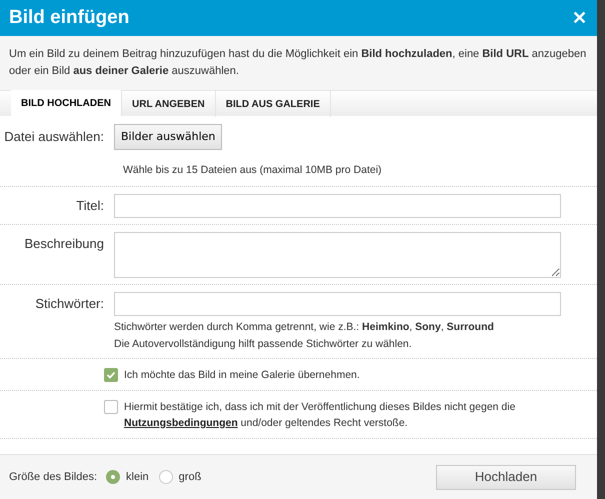 Image resolution: width=605 pixels, height=499 pixels. What do you see at coordinates (320, 415) in the screenshot?
I see `checkbox-label: Hiermit bestätige ich, dass ich mit der Veröffentlichung dieses Bildes nicht gegen die Nutzungsbedingungen und/oder geltendes Recht verstoße.` at bounding box center [320, 415].